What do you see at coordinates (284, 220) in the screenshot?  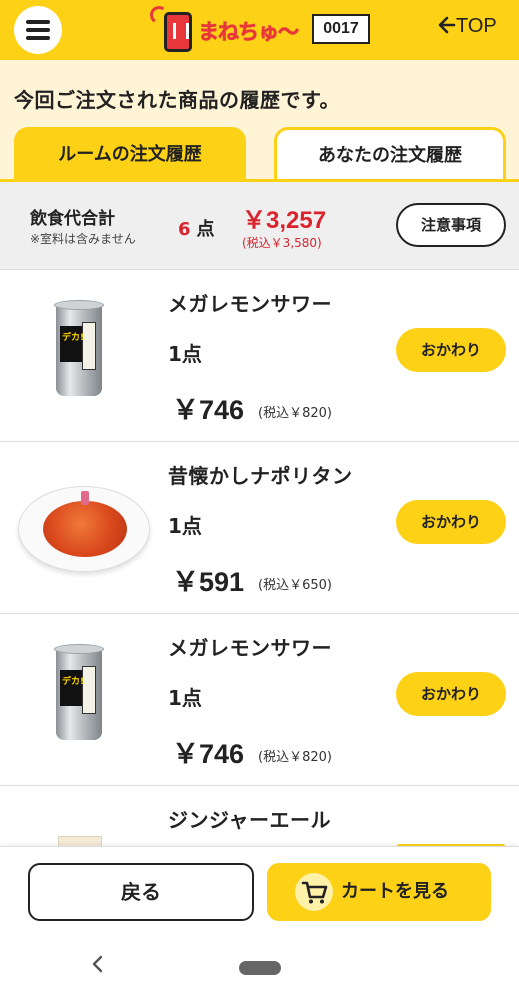 I see `summary-total: ￥3,257` at bounding box center [284, 220].